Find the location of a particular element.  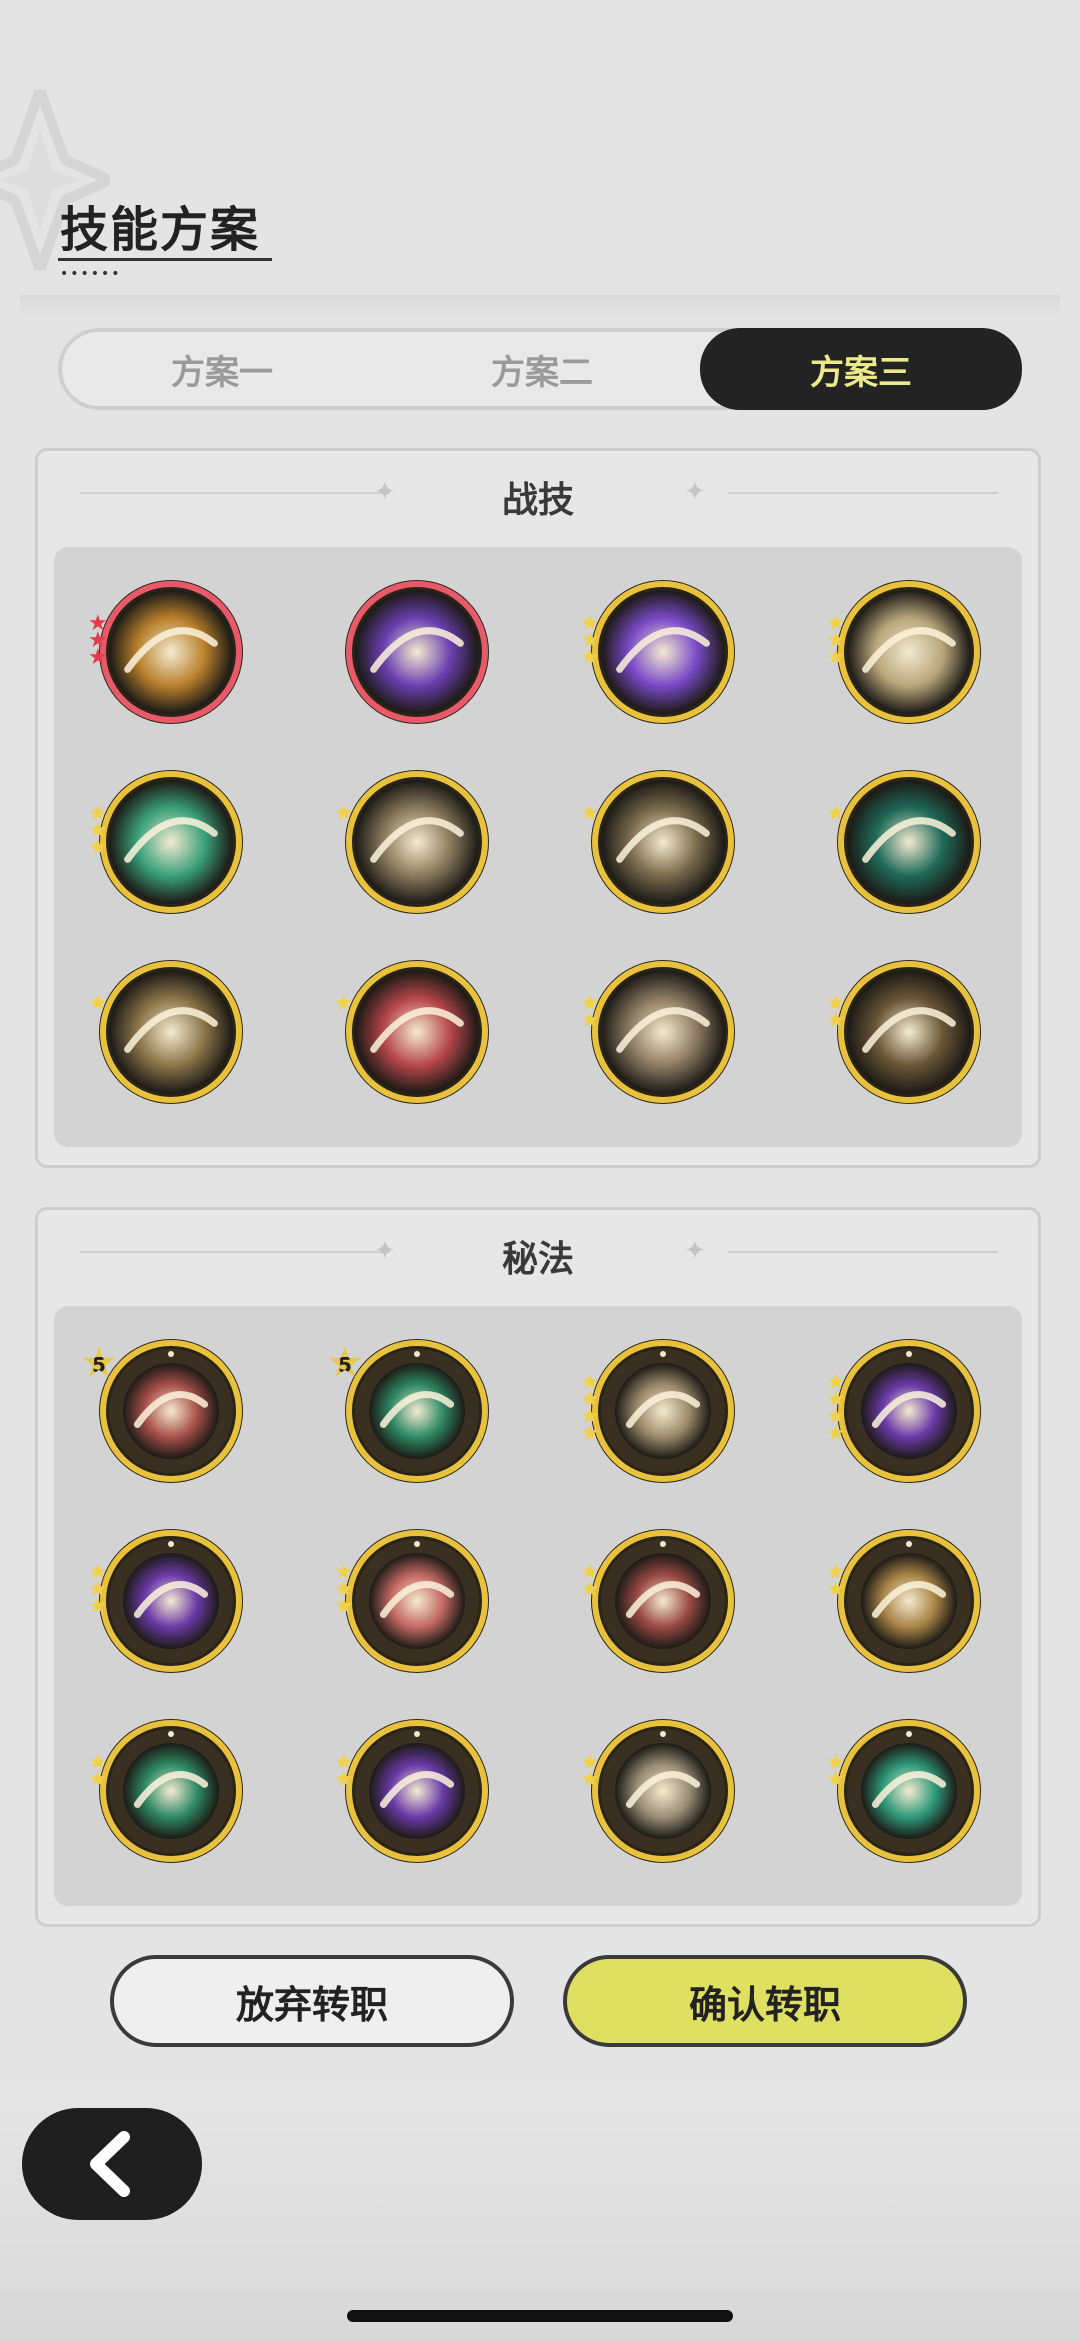

purple-aura-figure-secret-icon is located at coordinates (171, 1601).